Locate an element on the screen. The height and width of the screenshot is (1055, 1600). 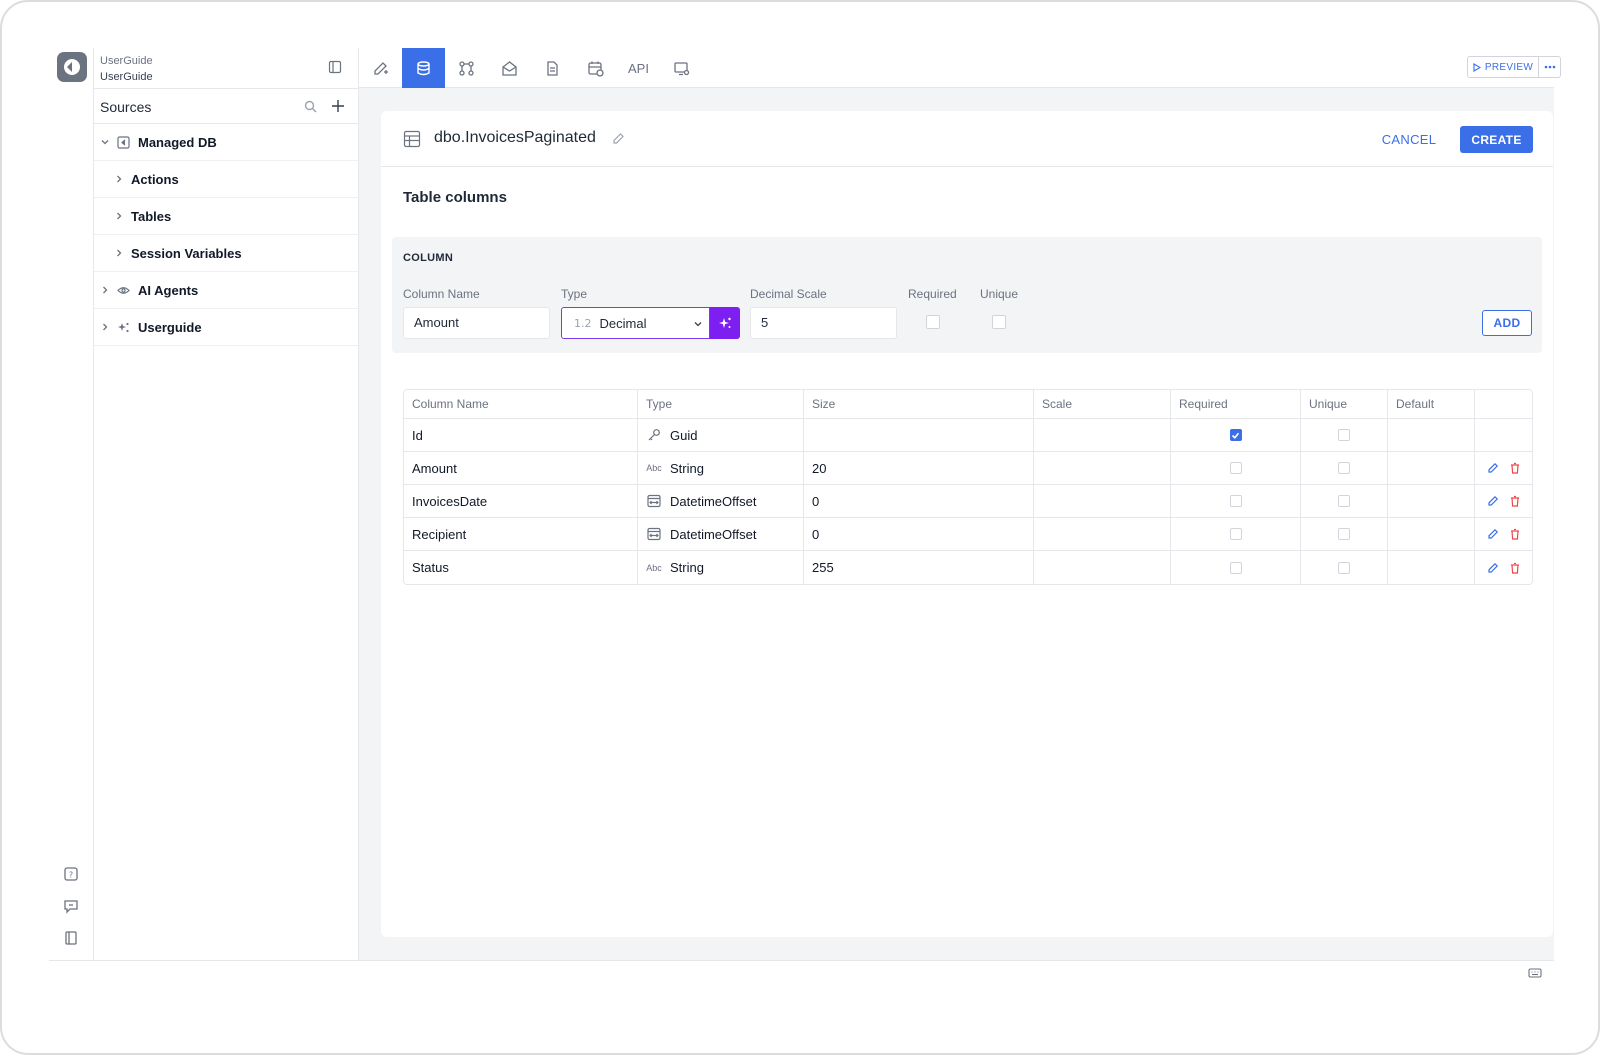
cell-type: Guid is located at coordinates (721, 435).